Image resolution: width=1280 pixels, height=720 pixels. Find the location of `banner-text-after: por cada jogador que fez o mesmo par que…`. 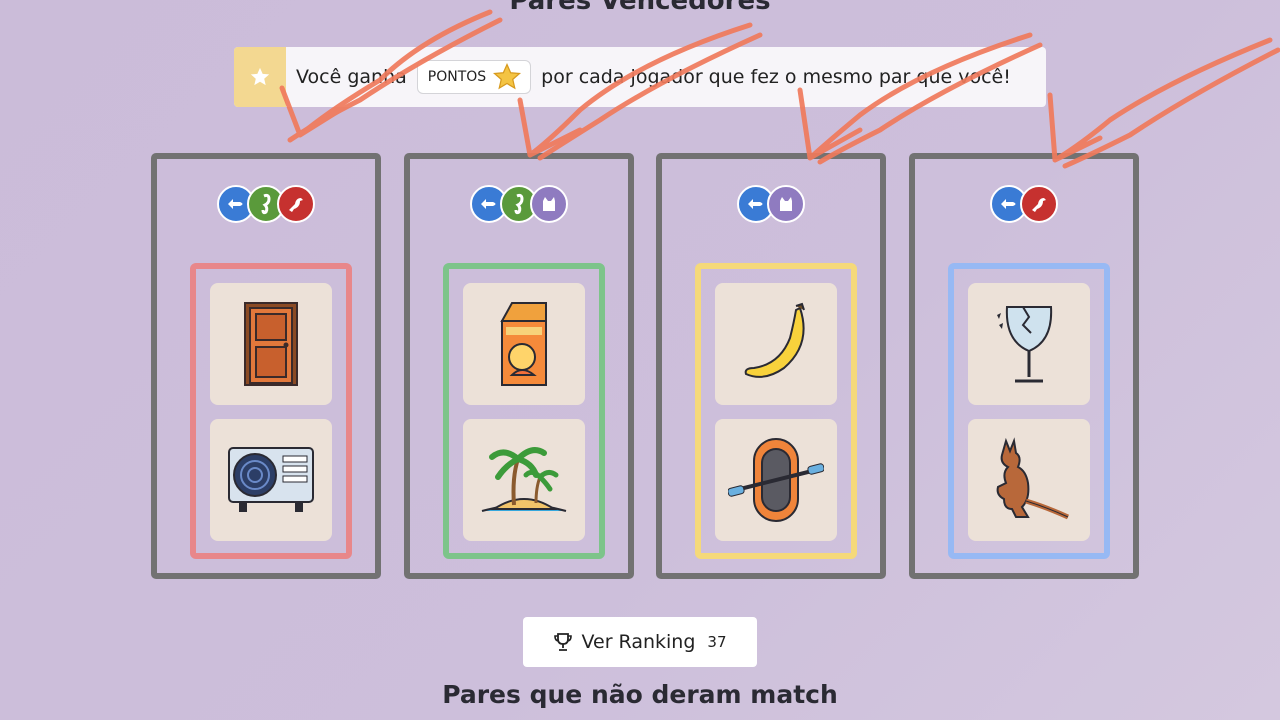

banner-text-after: por cada jogador que fez o mesmo par que… is located at coordinates (776, 77).